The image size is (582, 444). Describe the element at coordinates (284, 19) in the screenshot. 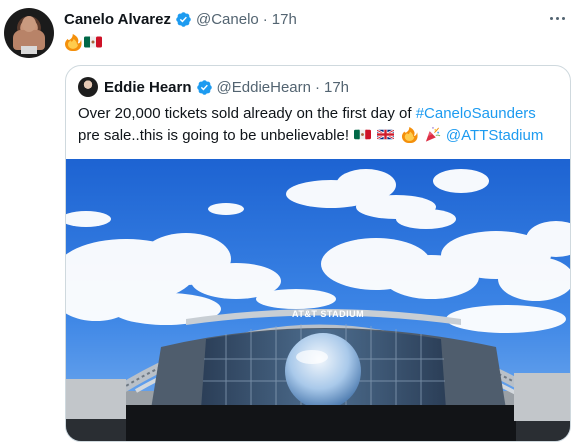

I see `tweet-timestamp: 17h` at that location.